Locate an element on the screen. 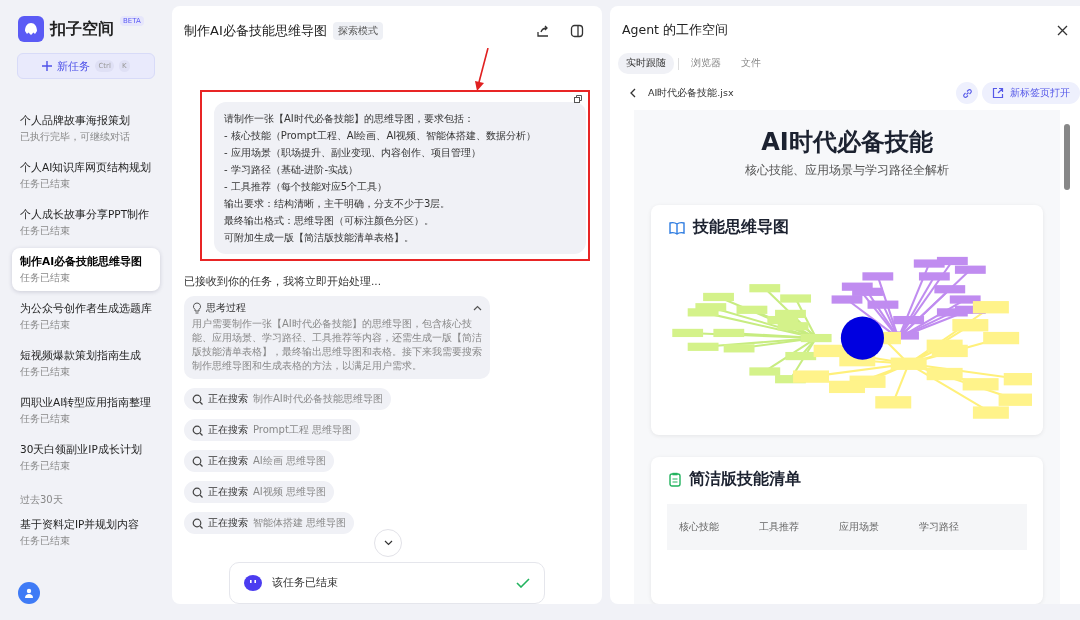 This screenshot has width=1080, height=620. search-query: Prompt工程 思维导图 is located at coordinates (303, 430).